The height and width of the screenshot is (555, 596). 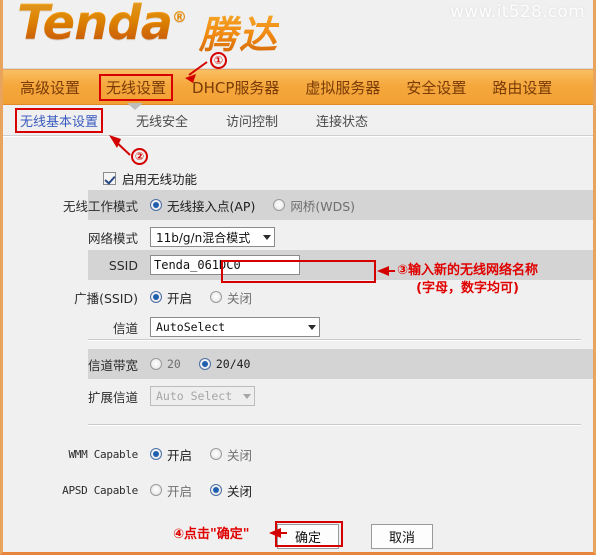 I want to click on radio-apsd-on-icon, so click(x=156, y=490).